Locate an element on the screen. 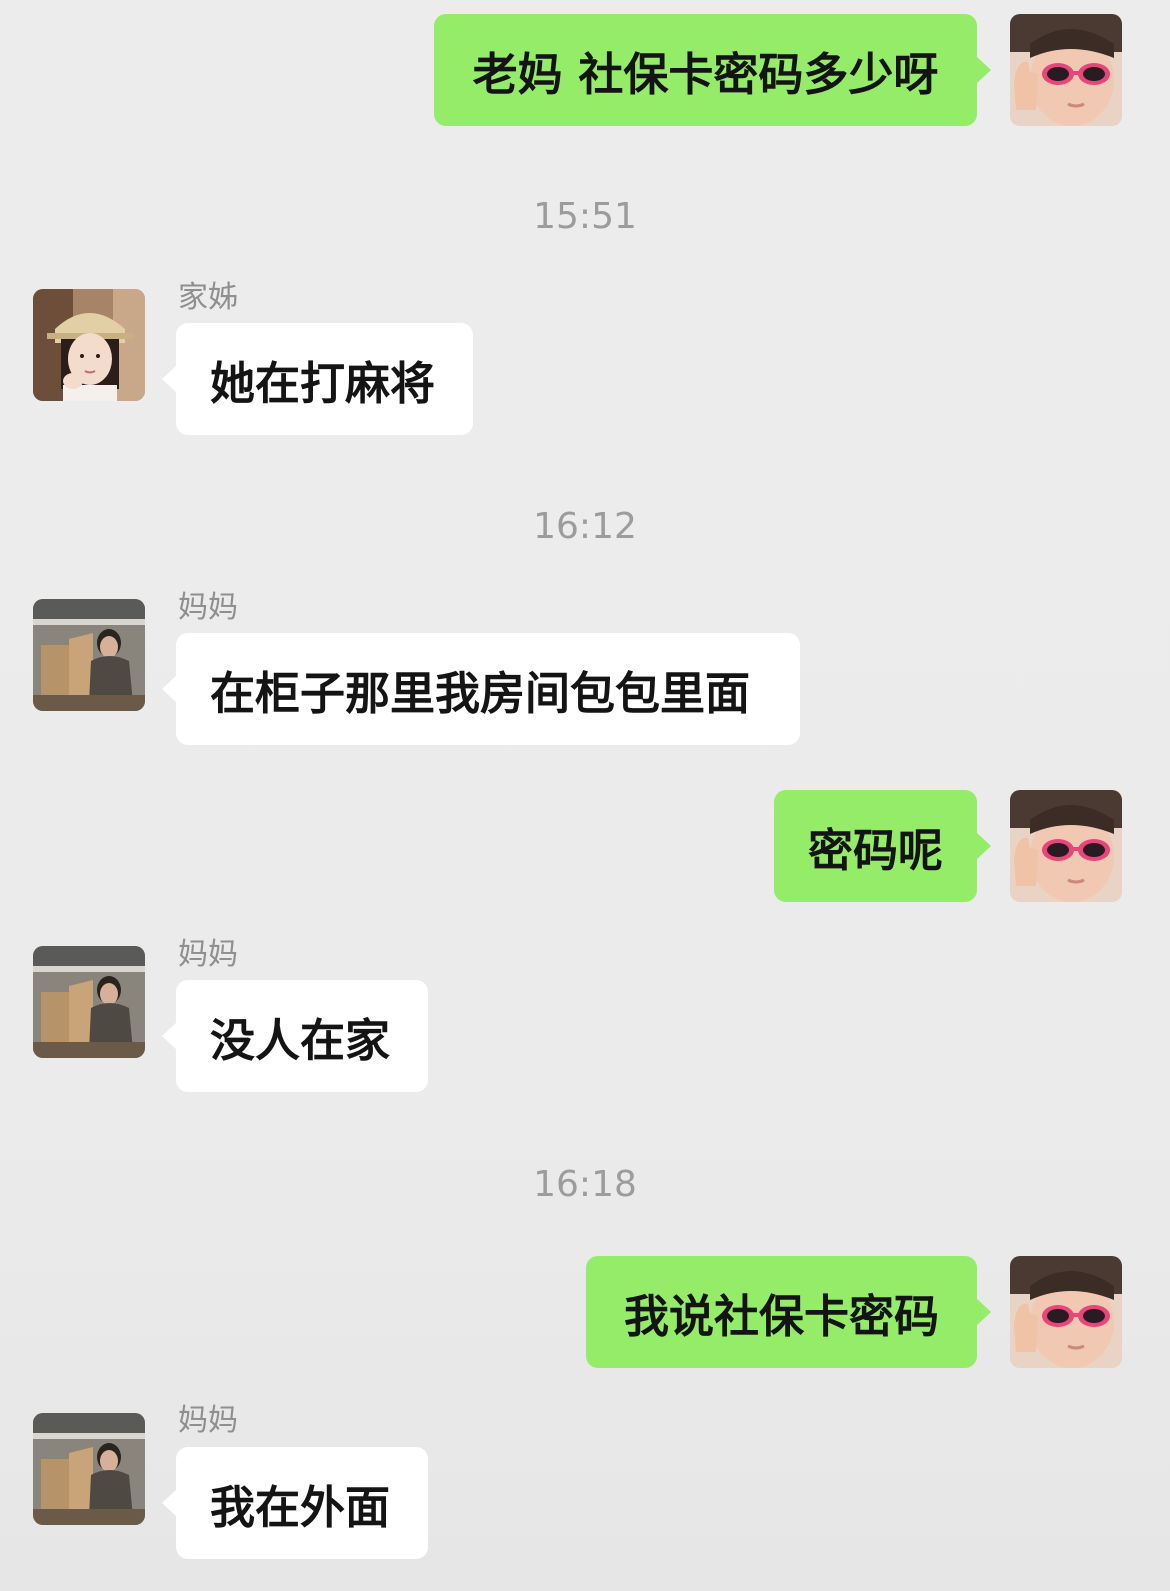  sister-avatar is located at coordinates (89, 345).